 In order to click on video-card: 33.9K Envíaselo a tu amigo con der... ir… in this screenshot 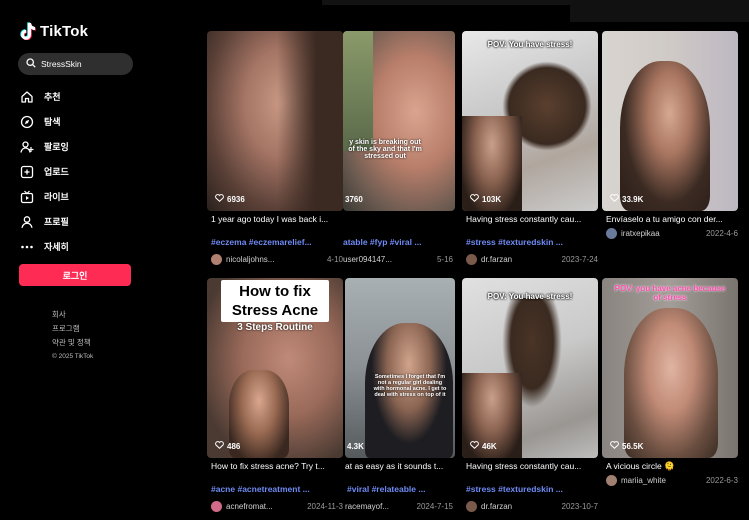, I will do `click(670, 151)`.